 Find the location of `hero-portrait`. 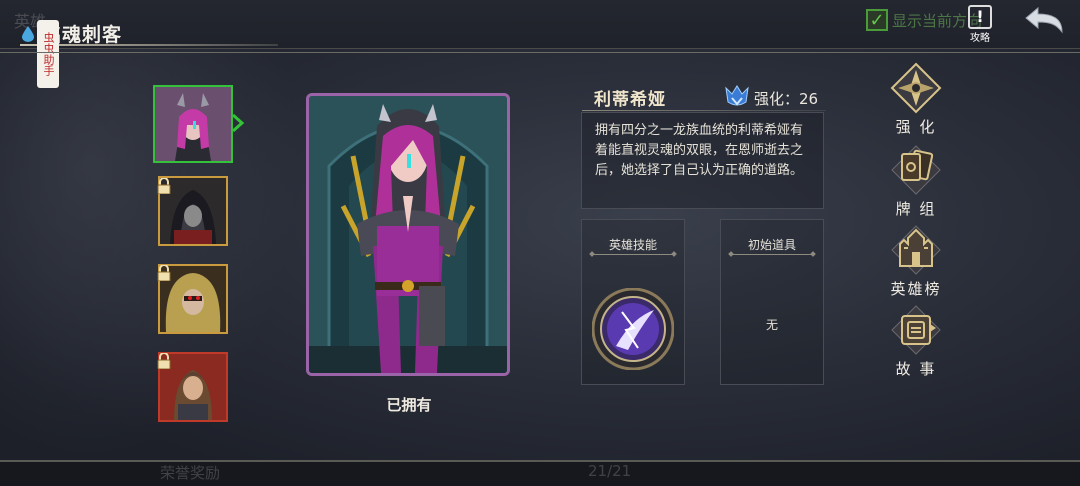

hero-portrait is located at coordinates (408, 234).